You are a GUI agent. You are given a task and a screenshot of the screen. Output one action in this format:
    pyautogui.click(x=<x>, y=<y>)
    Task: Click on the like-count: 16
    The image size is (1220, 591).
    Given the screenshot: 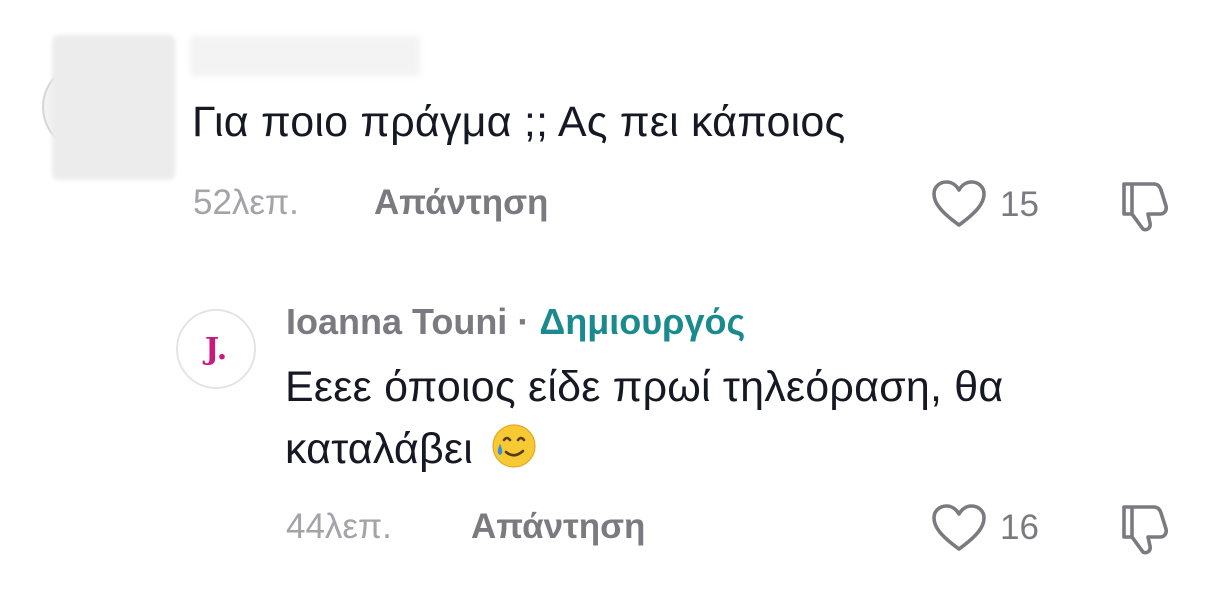 What is the action you would take?
    pyautogui.click(x=1019, y=527)
    